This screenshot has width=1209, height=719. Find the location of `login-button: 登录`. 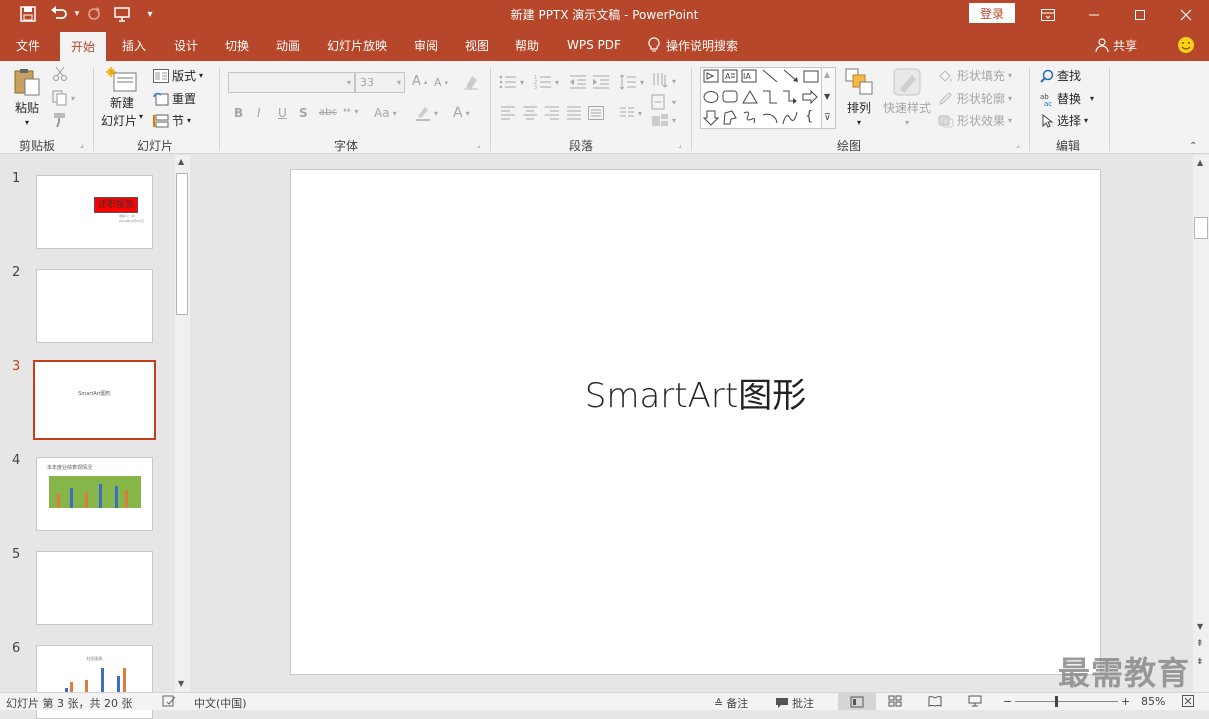

login-button: 登录 is located at coordinates (992, 13).